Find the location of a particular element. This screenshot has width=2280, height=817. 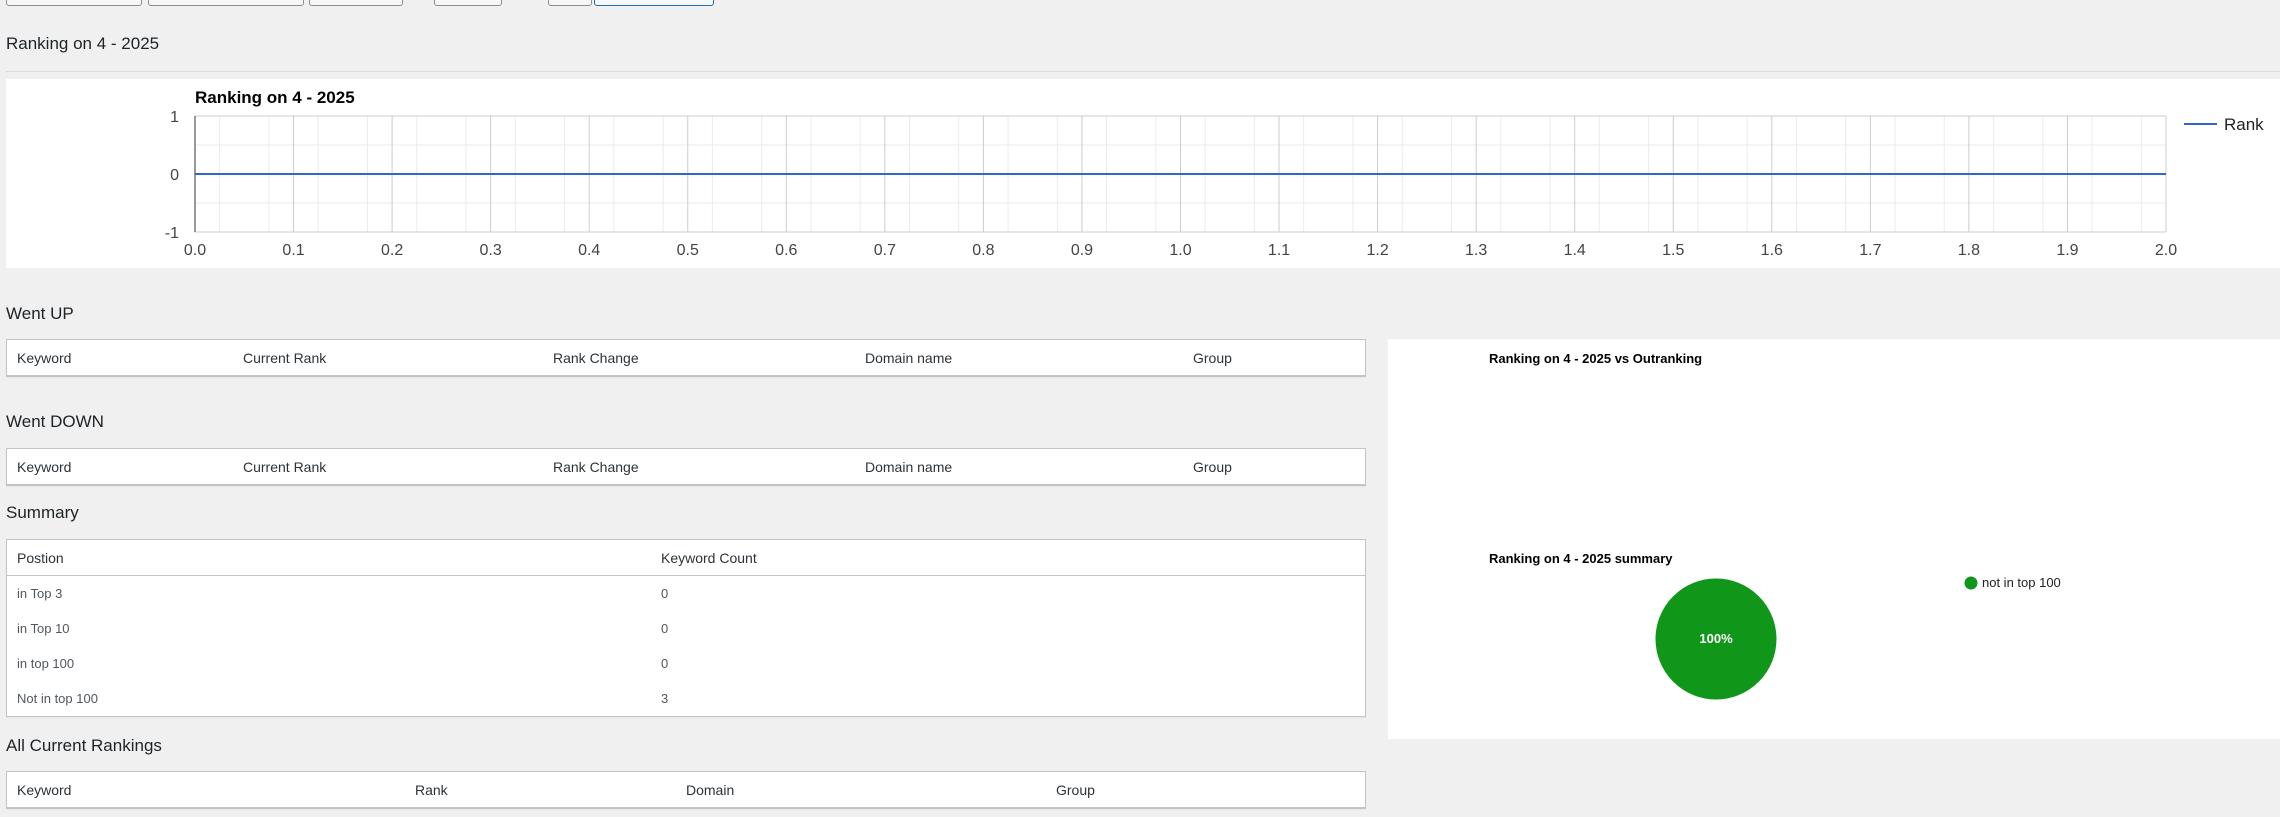

x-tick-label: 0.4 is located at coordinates (589, 250).